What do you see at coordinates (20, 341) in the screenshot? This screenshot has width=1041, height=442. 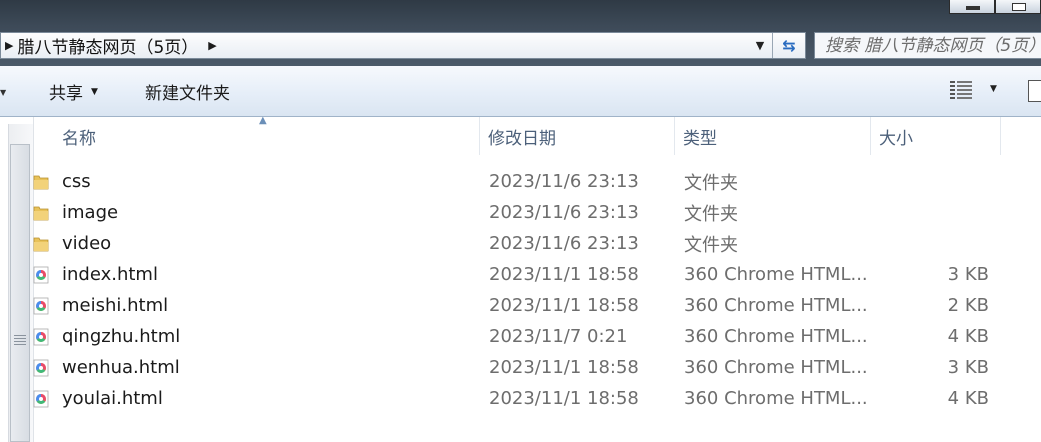 I see `scroll-grip-icon` at bounding box center [20, 341].